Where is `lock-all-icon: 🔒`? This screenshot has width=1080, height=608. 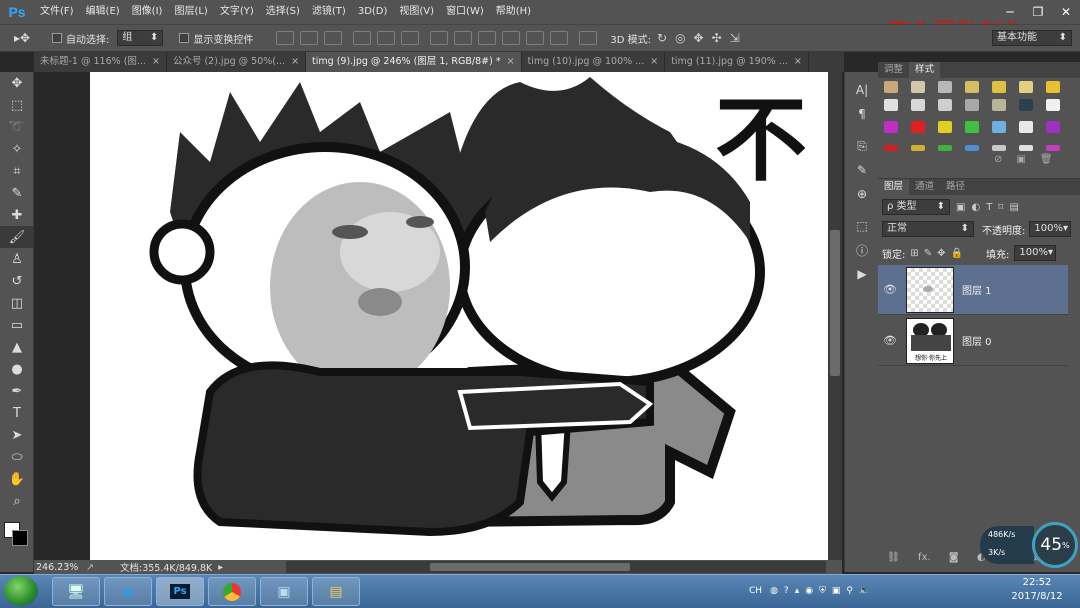 lock-all-icon: 🔒 is located at coordinates (957, 253).